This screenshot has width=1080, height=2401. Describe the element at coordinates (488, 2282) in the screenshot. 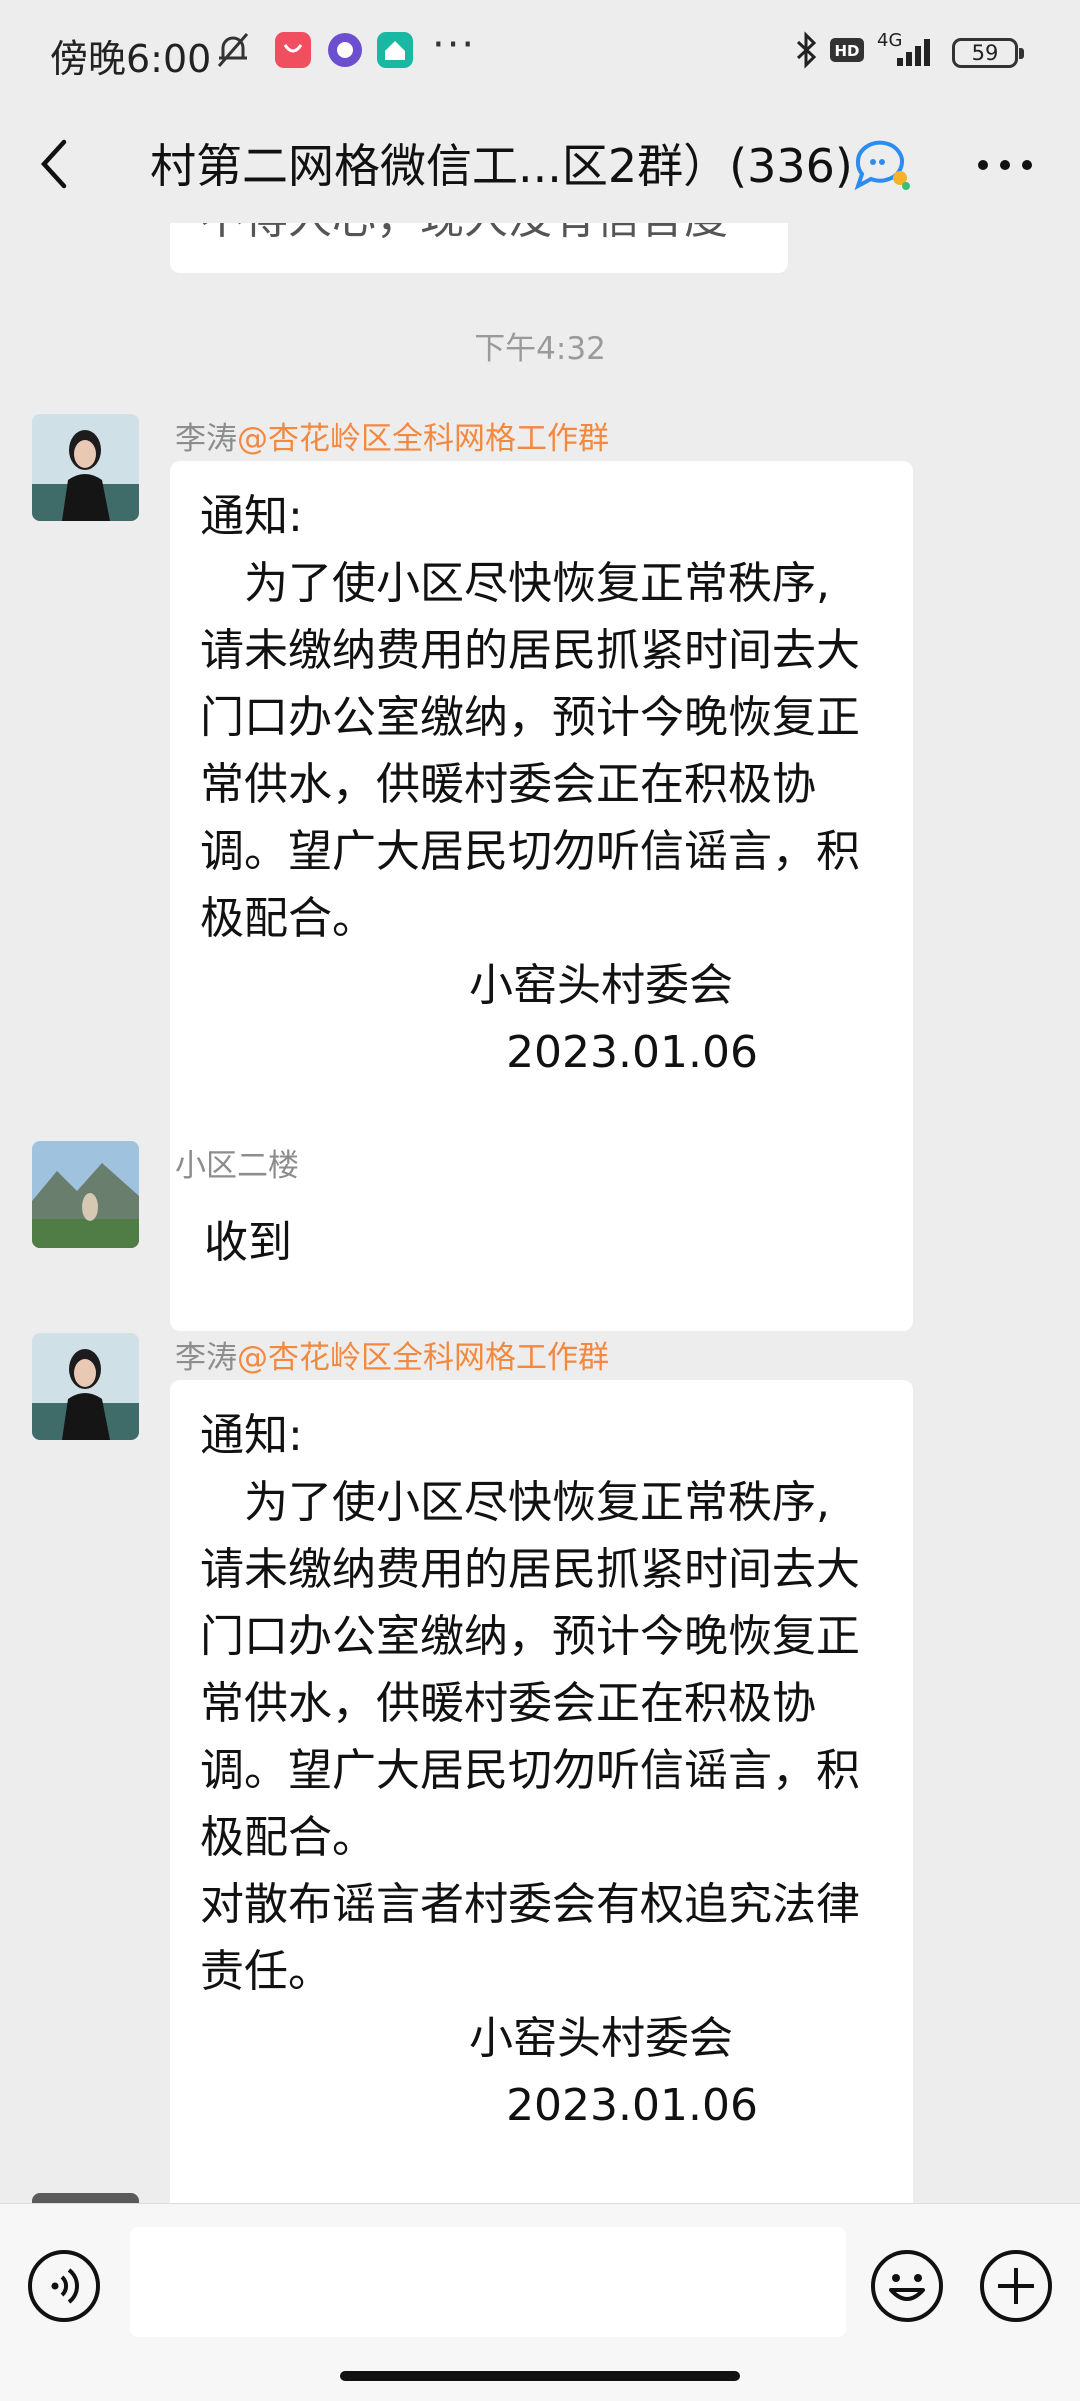

I see `message-input` at that location.